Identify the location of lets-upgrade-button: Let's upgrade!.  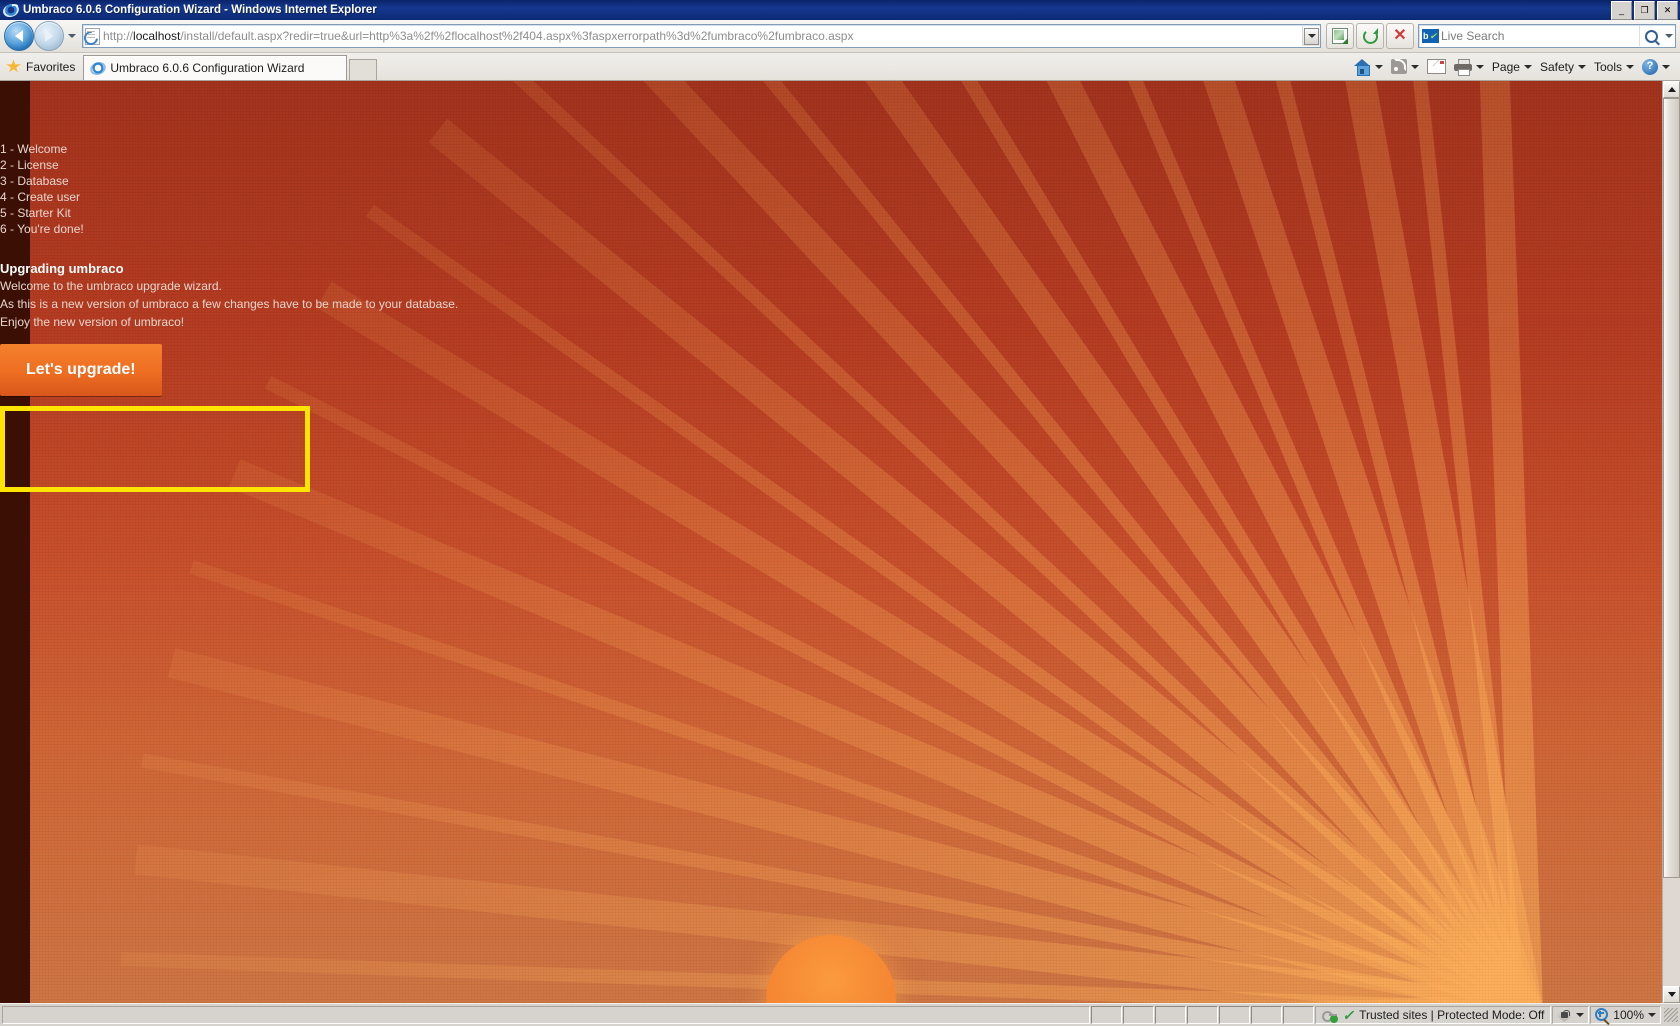
(81, 370).